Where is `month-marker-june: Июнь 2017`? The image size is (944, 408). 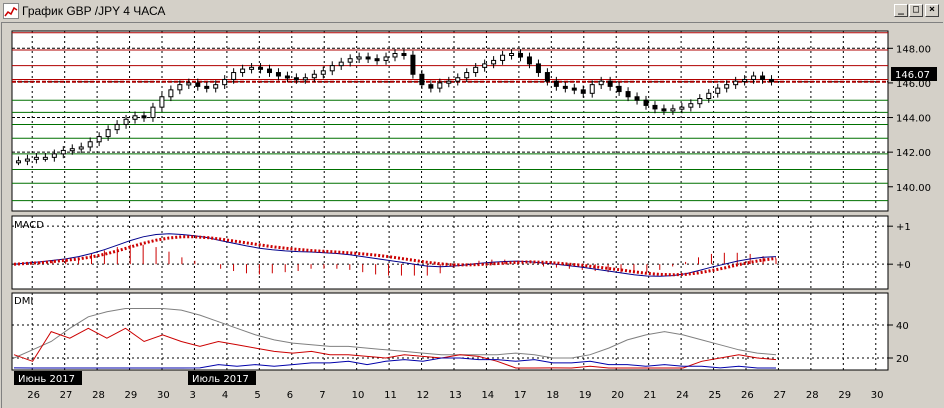
month-marker-june: Июнь 2017 is located at coordinates (46, 379).